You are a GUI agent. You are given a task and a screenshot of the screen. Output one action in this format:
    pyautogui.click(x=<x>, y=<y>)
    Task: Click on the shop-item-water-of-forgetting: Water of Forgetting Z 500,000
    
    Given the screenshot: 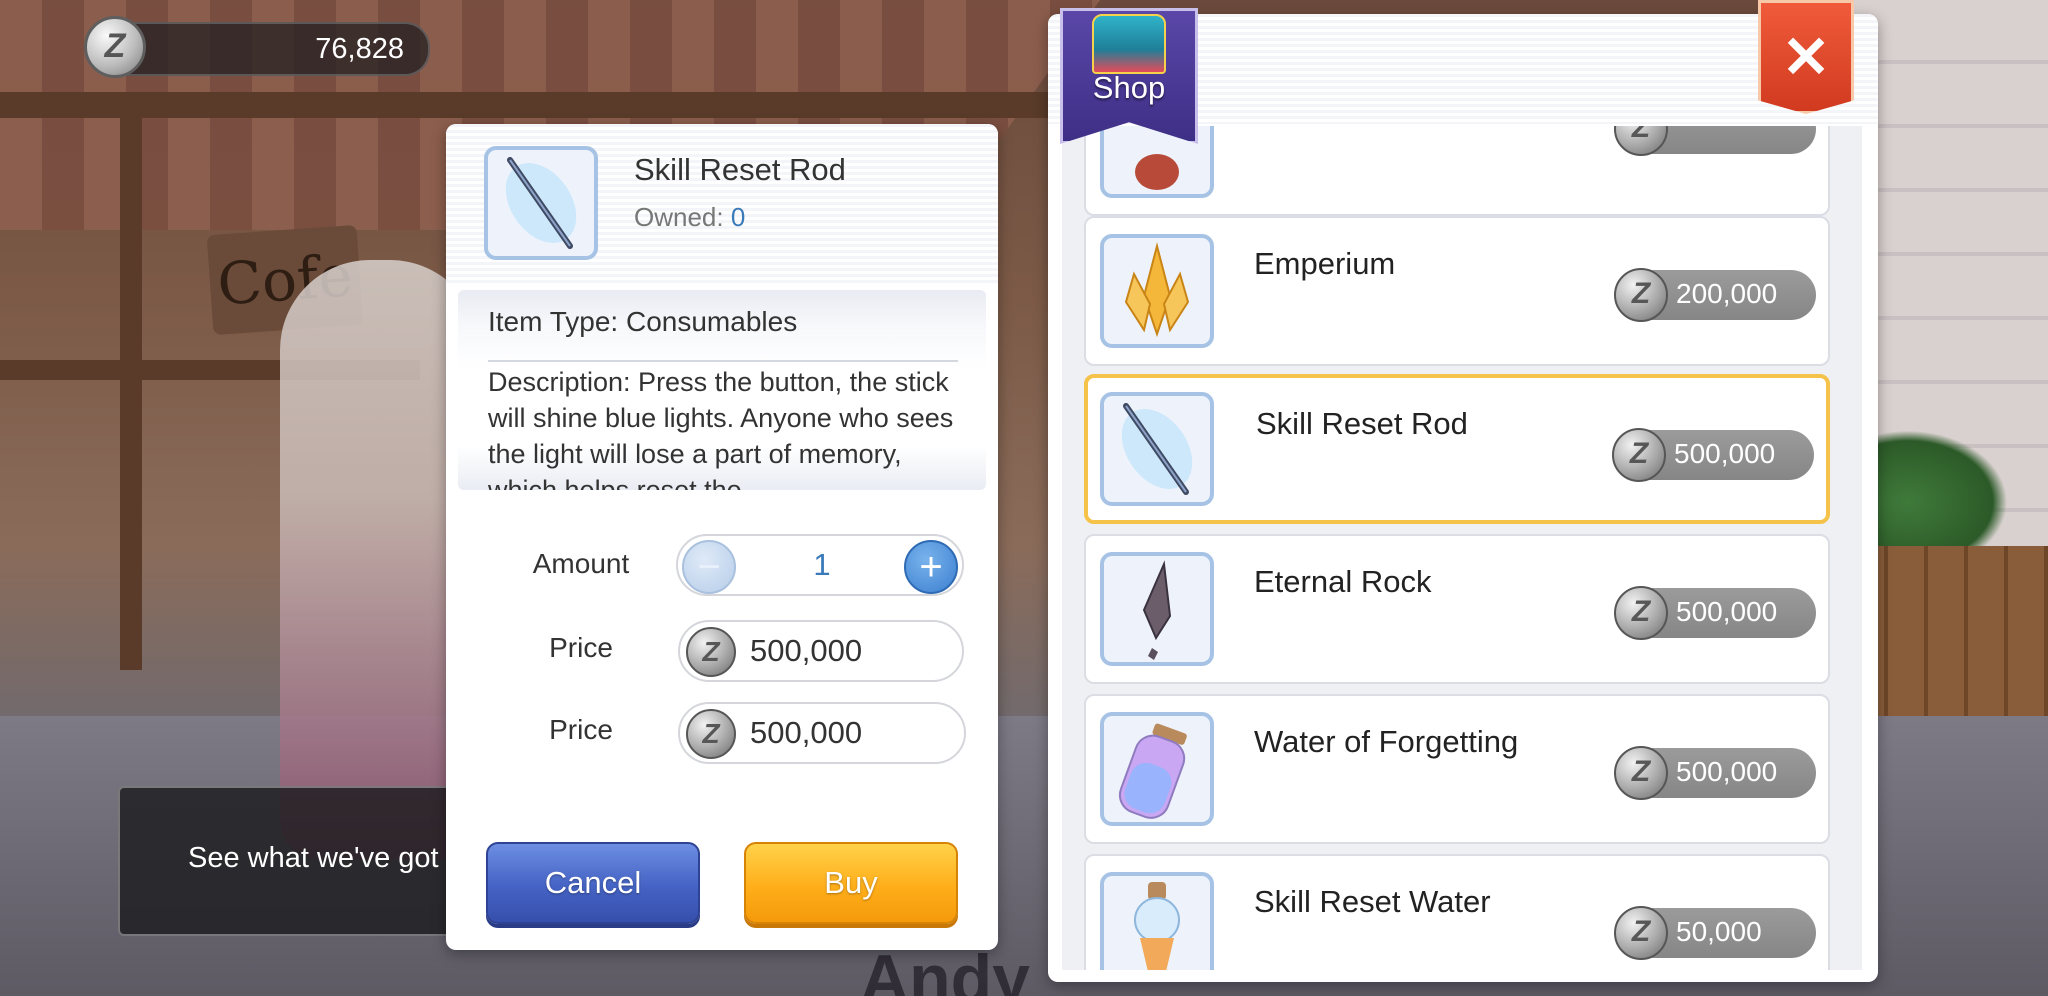 What is the action you would take?
    pyautogui.click(x=1457, y=769)
    